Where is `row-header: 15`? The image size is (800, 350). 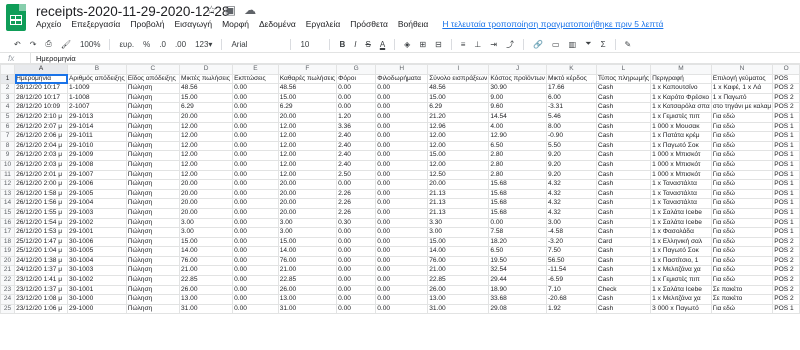 row-header: 15 is located at coordinates (8, 213).